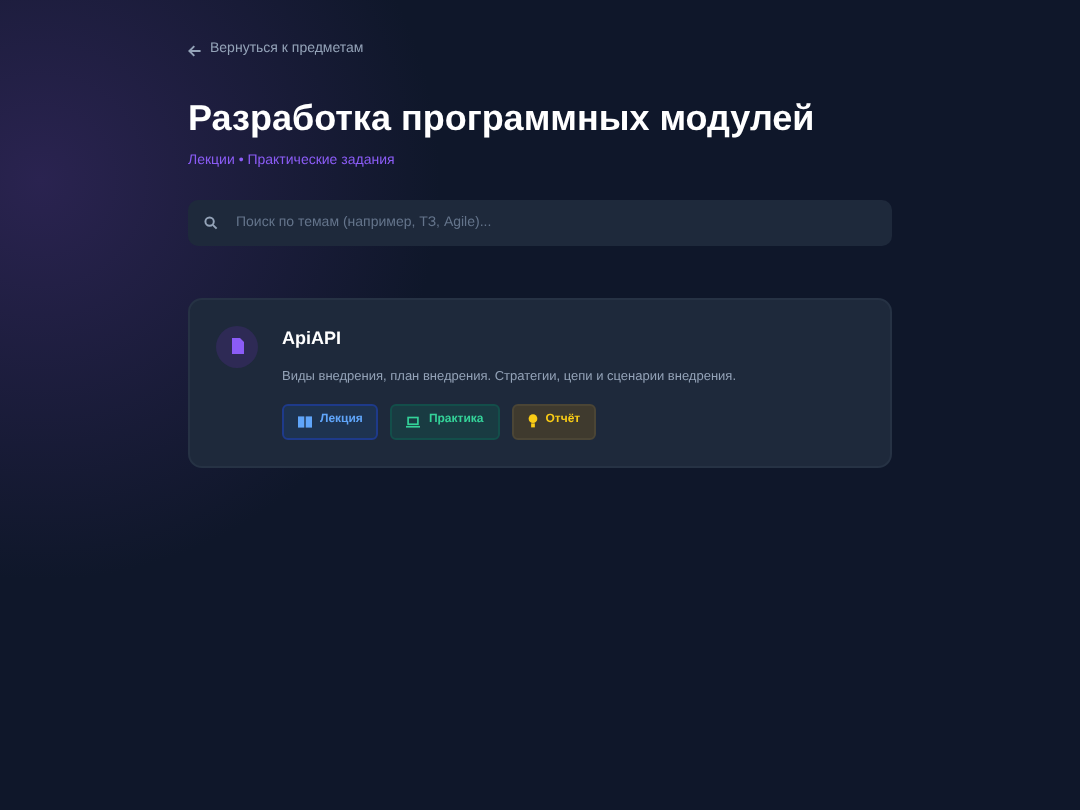 The height and width of the screenshot is (810, 1080). Describe the element at coordinates (195, 50) in the screenshot. I see `arrow-left-icon` at that location.